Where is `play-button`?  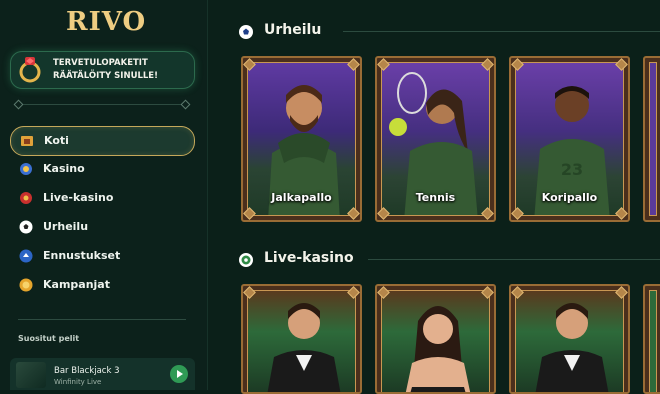
play-button is located at coordinates (179, 374).